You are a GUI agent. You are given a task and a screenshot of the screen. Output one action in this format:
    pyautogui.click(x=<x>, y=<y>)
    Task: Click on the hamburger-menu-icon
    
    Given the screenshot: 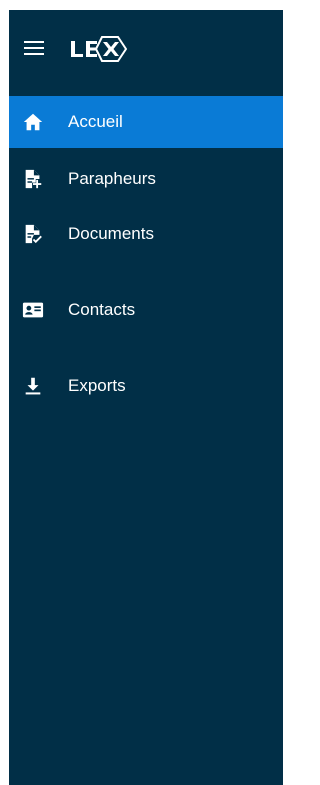 What is the action you would take?
    pyautogui.click(x=34, y=48)
    